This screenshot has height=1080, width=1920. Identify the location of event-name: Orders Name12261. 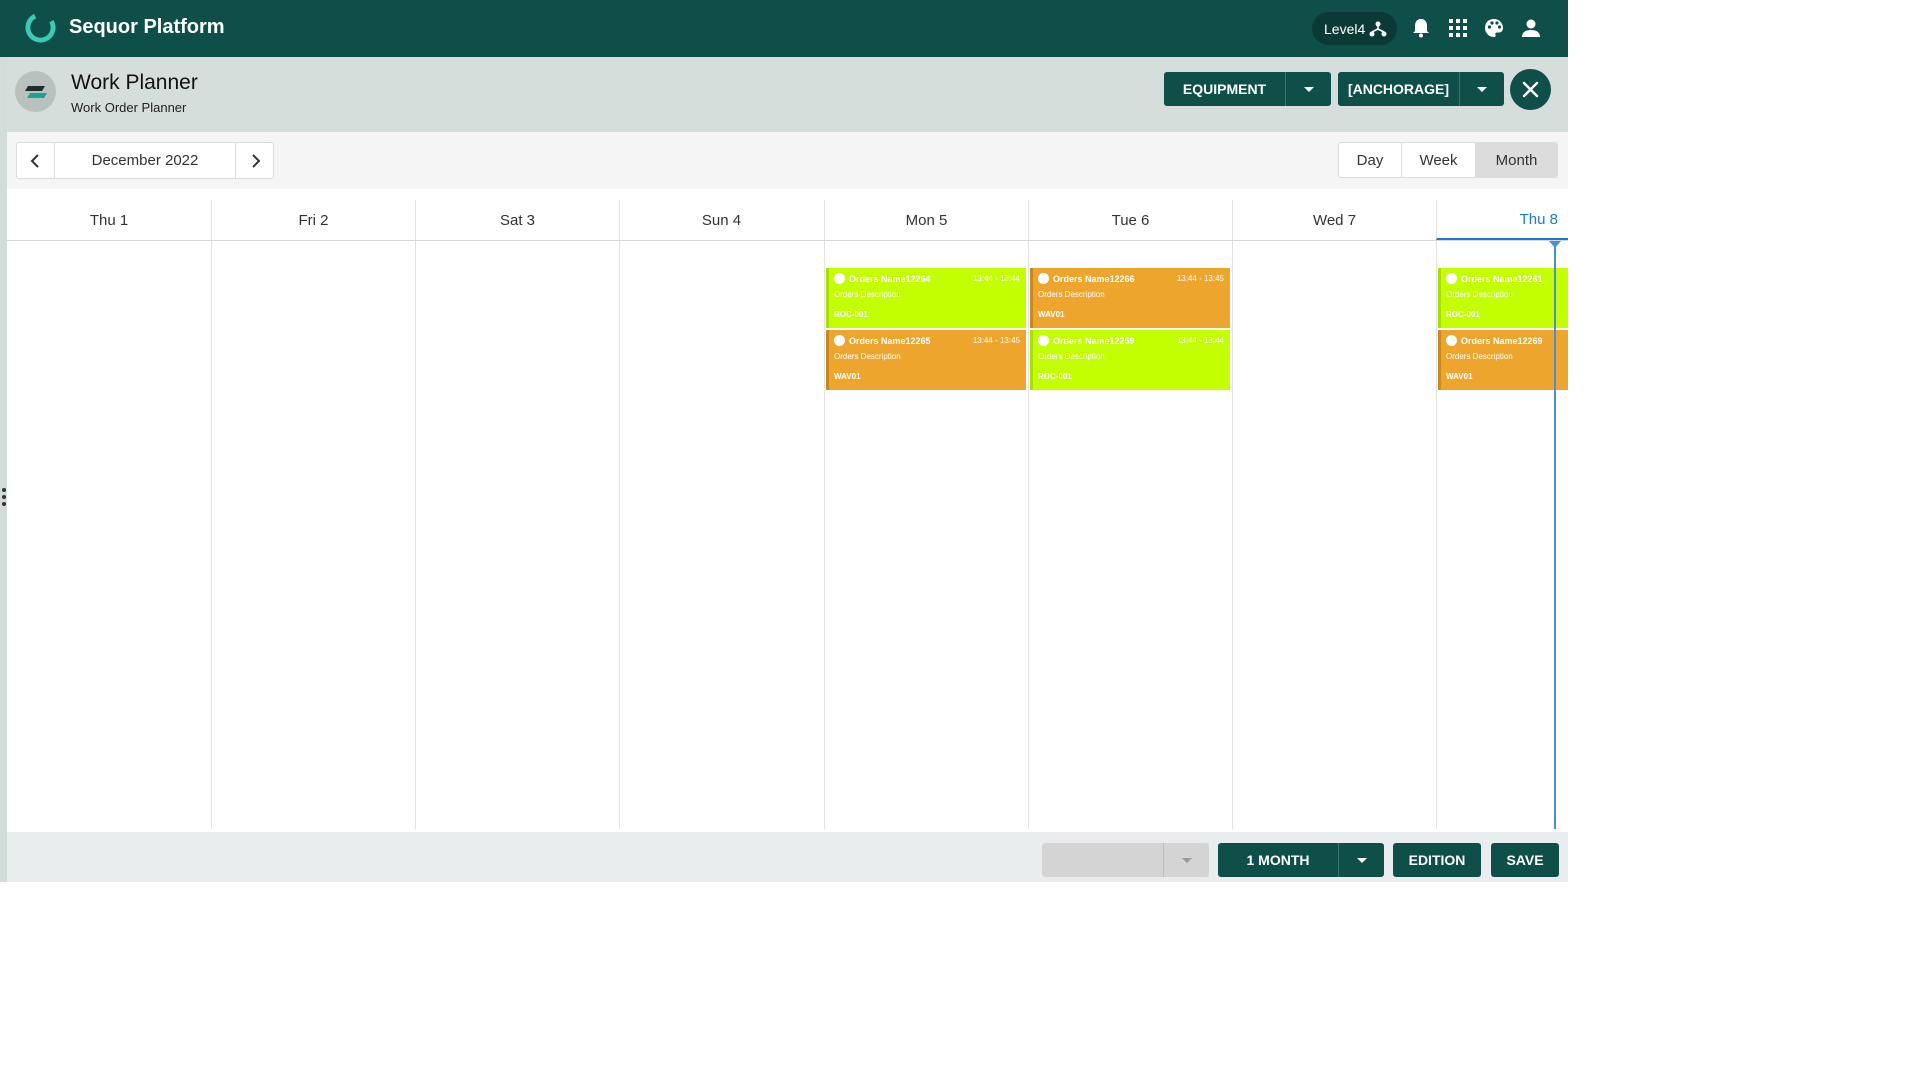
(1502, 279).